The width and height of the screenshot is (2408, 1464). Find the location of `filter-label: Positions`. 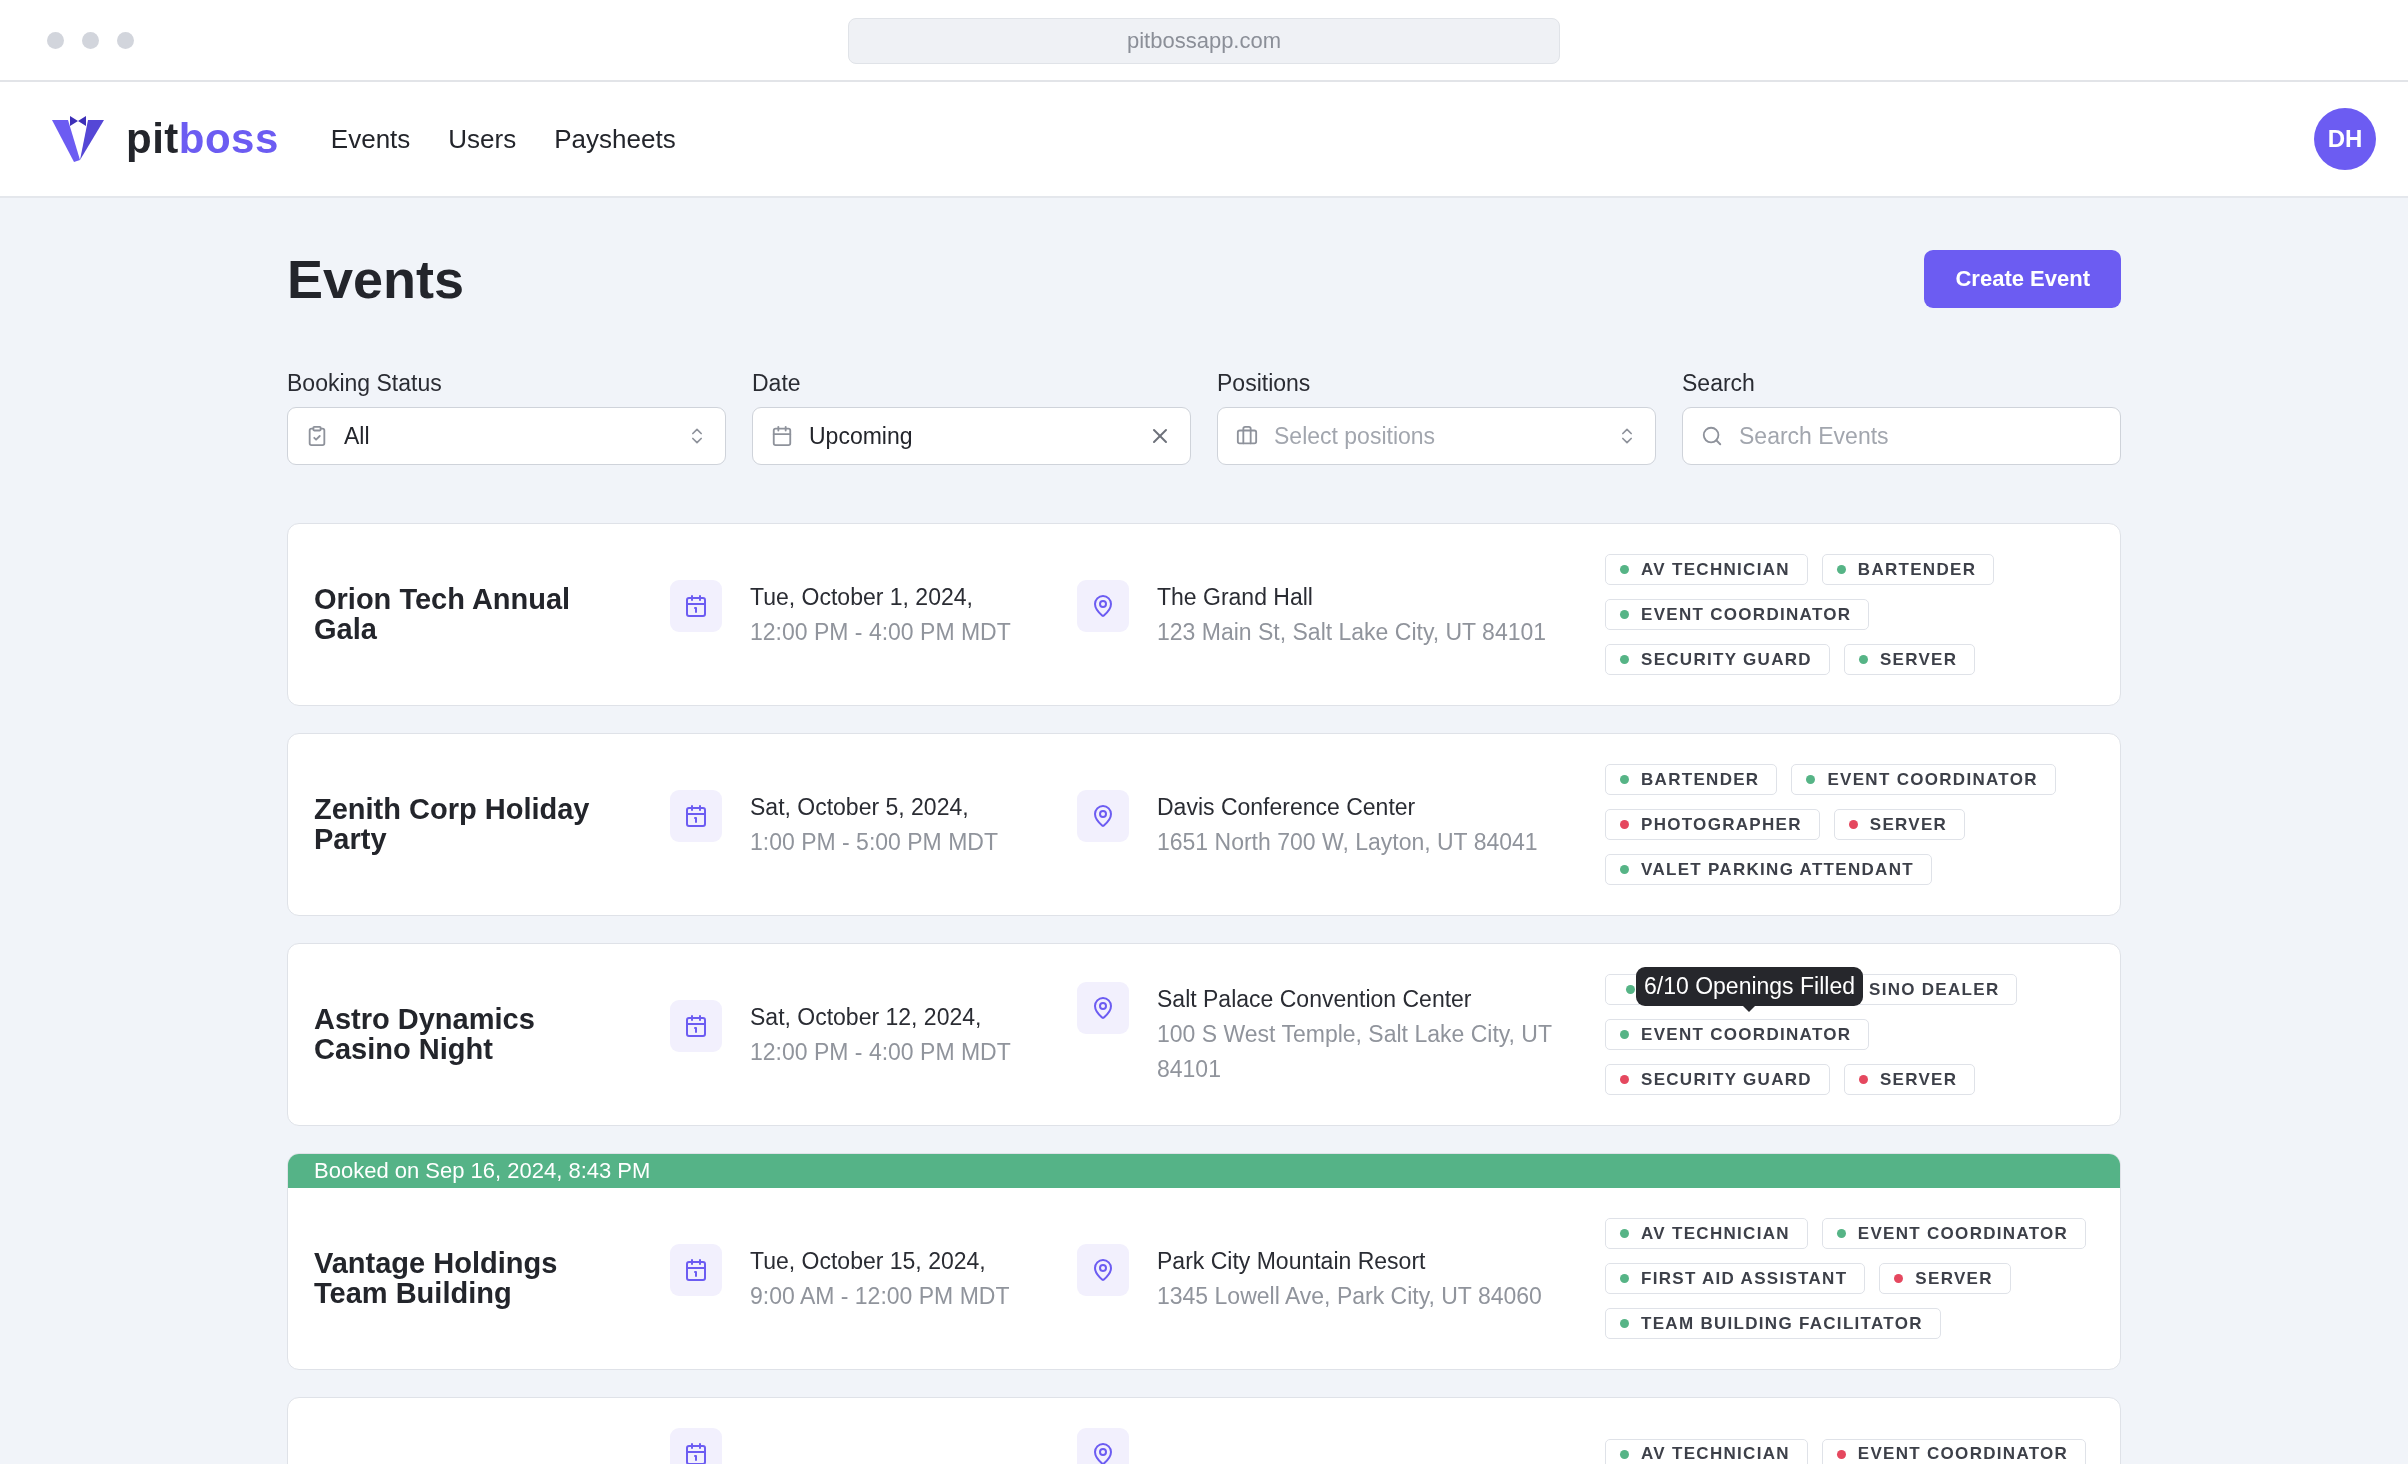

filter-label: Positions is located at coordinates (1264, 383).